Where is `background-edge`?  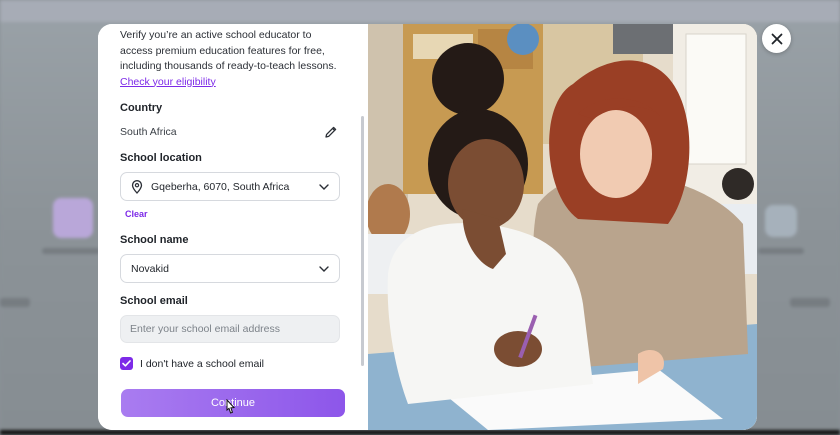 background-edge is located at coordinates (420, 432).